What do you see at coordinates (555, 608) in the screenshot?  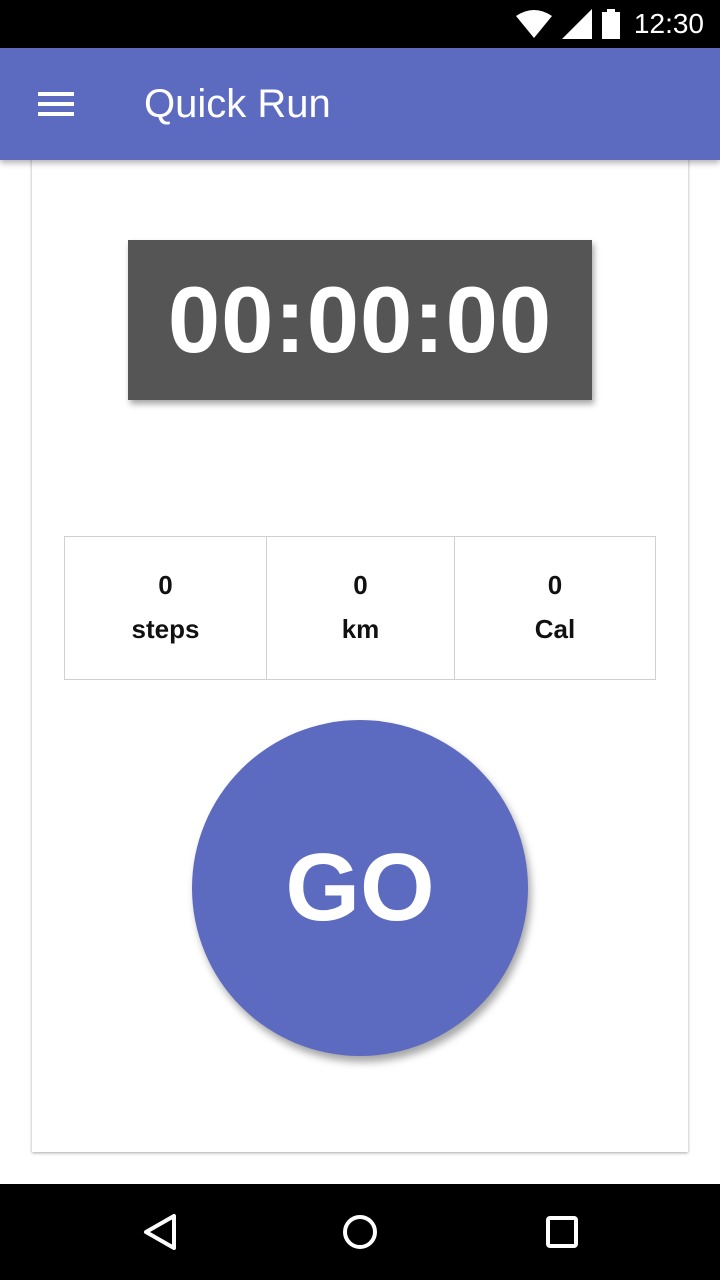 I see `stat-calories: 0 Cal` at bounding box center [555, 608].